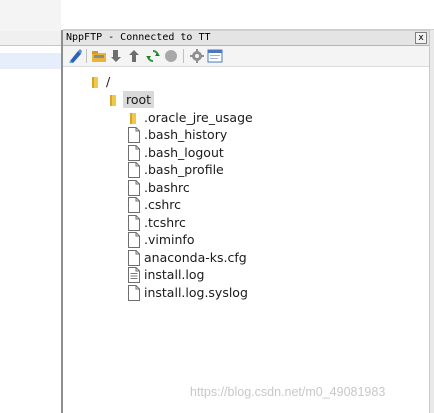 This screenshot has width=434, height=413. Describe the element at coordinates (171, 56) in the screenshot. I see `abort-icon` at that location.